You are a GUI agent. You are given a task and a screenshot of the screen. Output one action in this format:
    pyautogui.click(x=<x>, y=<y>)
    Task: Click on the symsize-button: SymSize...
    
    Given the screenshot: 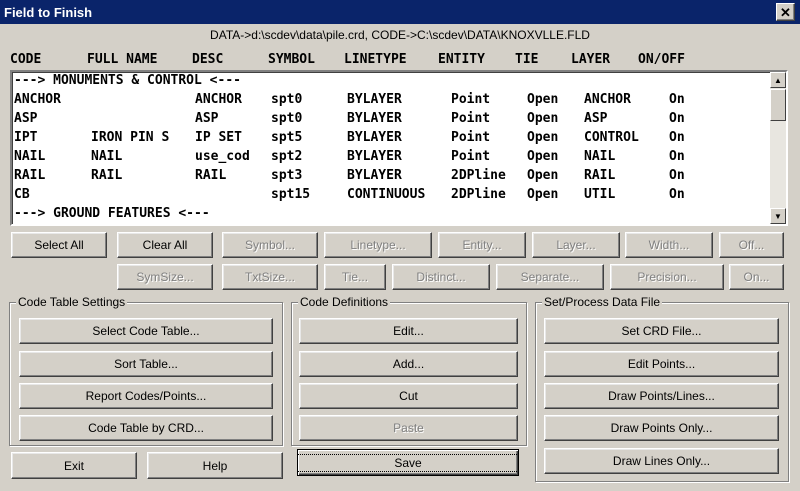 What is the action you would take?
    pyautogui.click(x=165, y=277)
    